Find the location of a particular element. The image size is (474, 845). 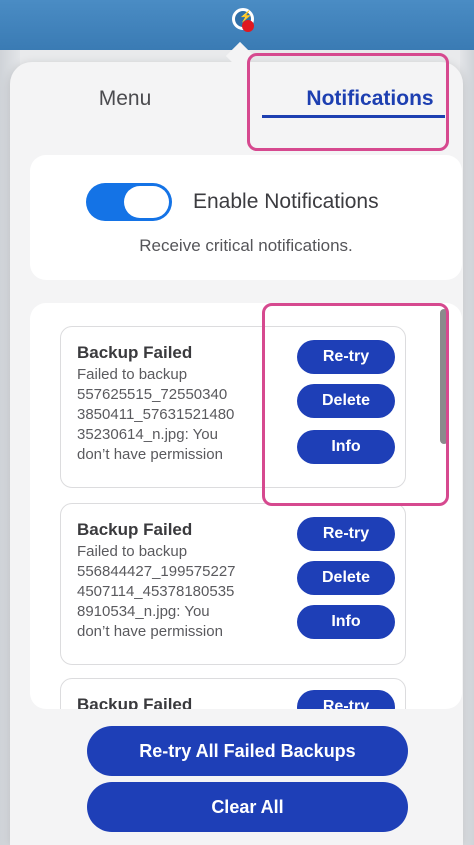

message-line: 556844427_199575227 is located at coordinates (156, 571).